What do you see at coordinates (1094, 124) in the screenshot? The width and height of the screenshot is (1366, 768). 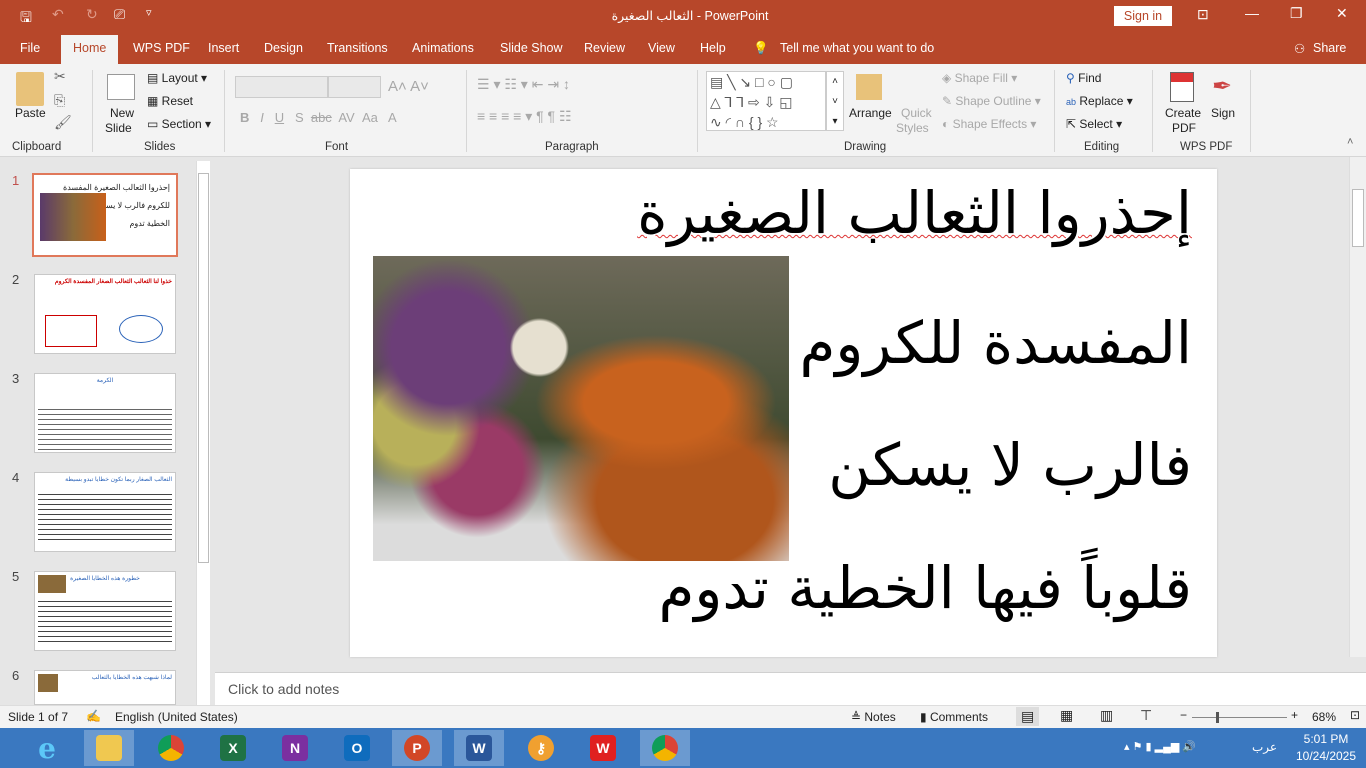 I see `select-button: ⇱ Select ▾` at bounding box center [1094, 124].